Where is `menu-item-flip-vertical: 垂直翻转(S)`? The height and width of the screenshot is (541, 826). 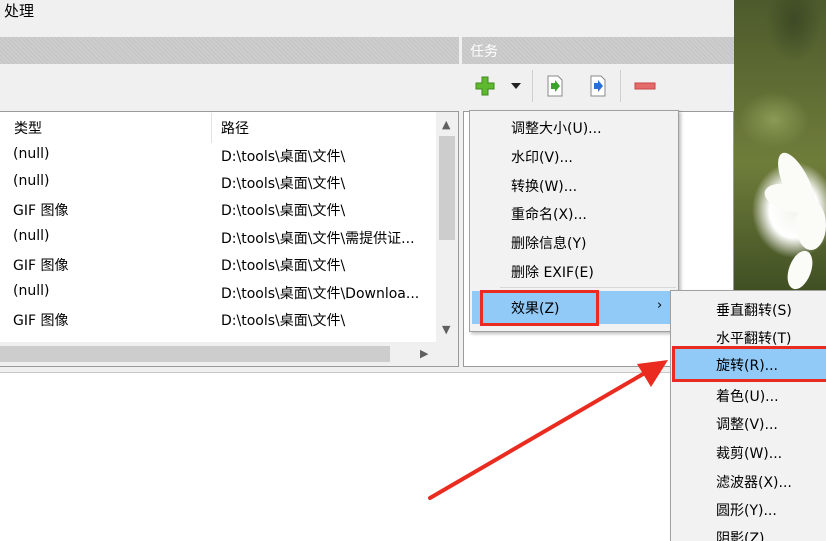 menu-item-flip-vertical: 垂直翻转(S) is located at coordinates (754, 310).